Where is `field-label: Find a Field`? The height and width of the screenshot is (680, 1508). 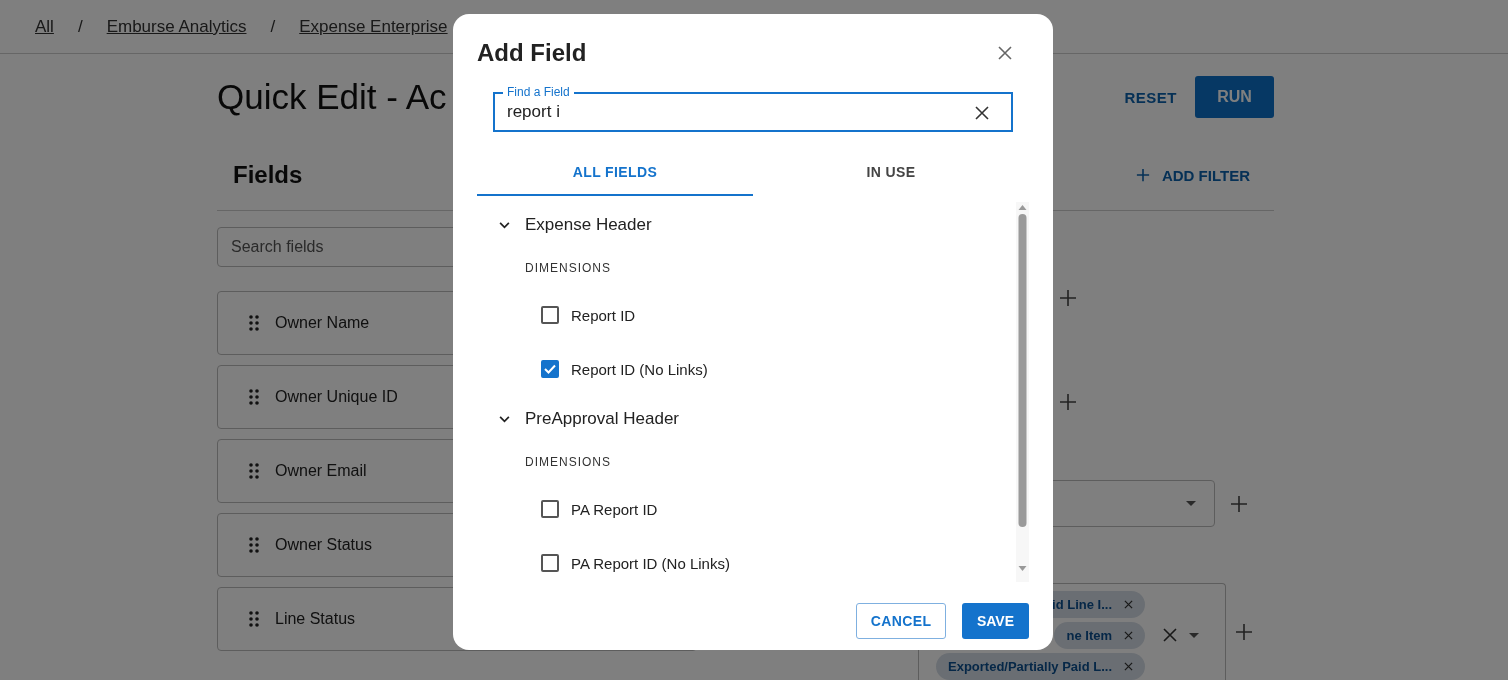 field-label: Find a Field is located at coordinates (538, 92).